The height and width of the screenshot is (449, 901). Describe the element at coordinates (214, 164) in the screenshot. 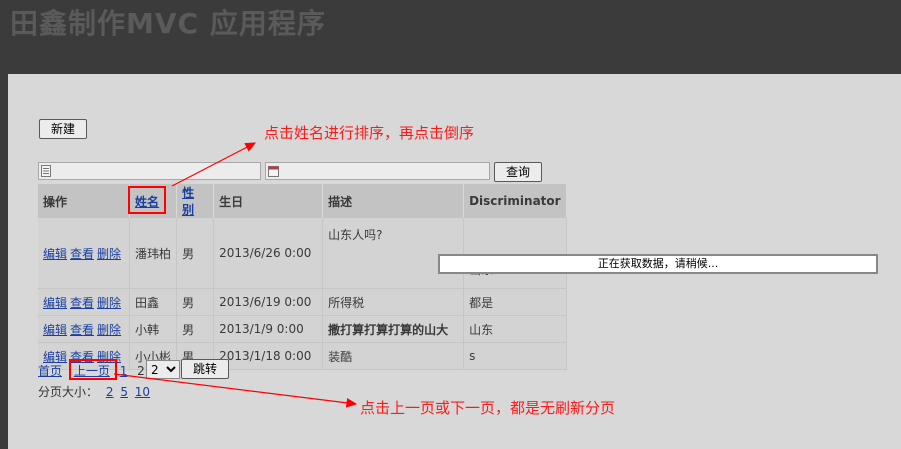

I see `sort-hint-arrow` at that location.